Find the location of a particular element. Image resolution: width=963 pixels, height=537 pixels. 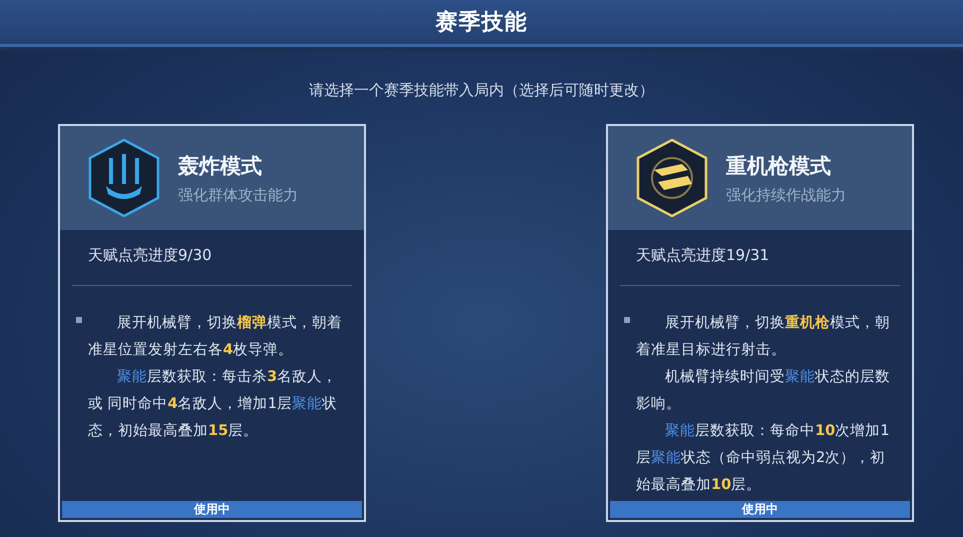

skill-name: 重机枪模式 is located at coordinates (779, 166).